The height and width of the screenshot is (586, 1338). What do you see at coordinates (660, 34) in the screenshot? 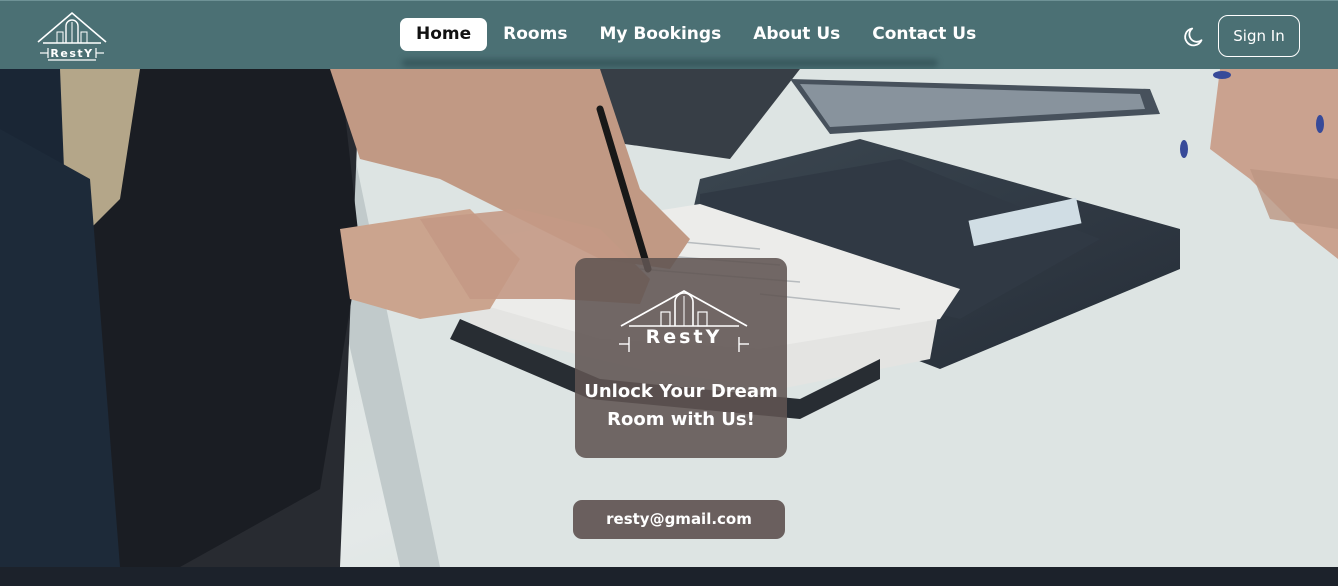
I see `nav-my-bookings: My Bookings` at bounding box center [660, 34].